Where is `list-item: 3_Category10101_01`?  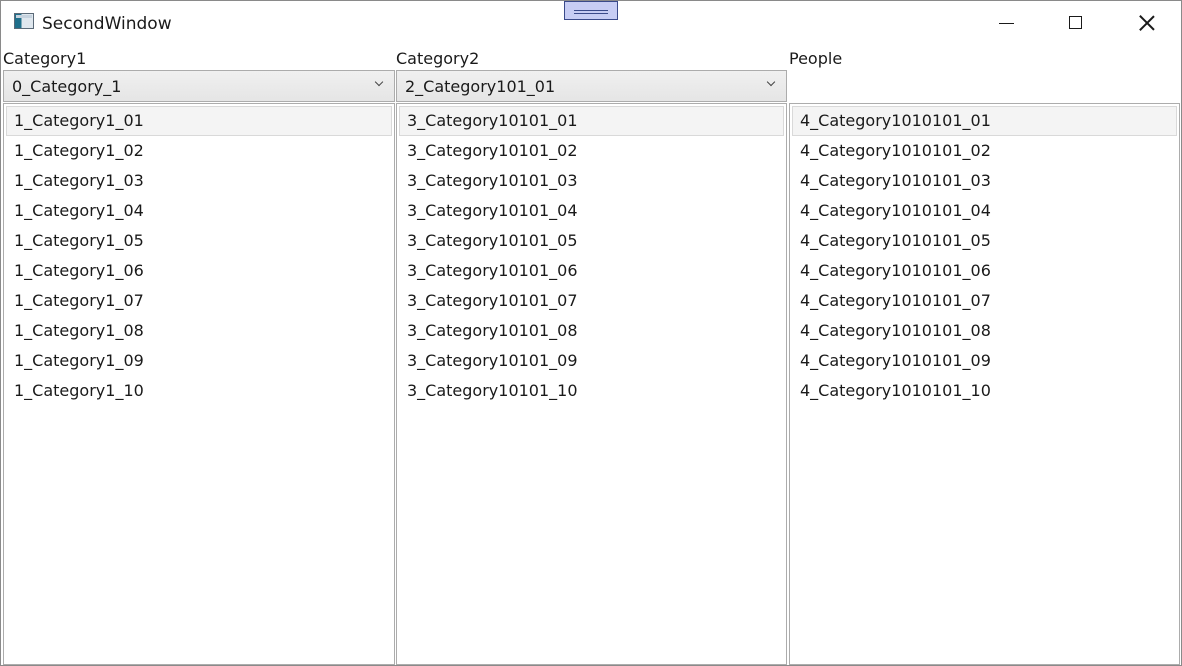 list-item: 3_Category10101_01 is located at coordinates (591, 121).